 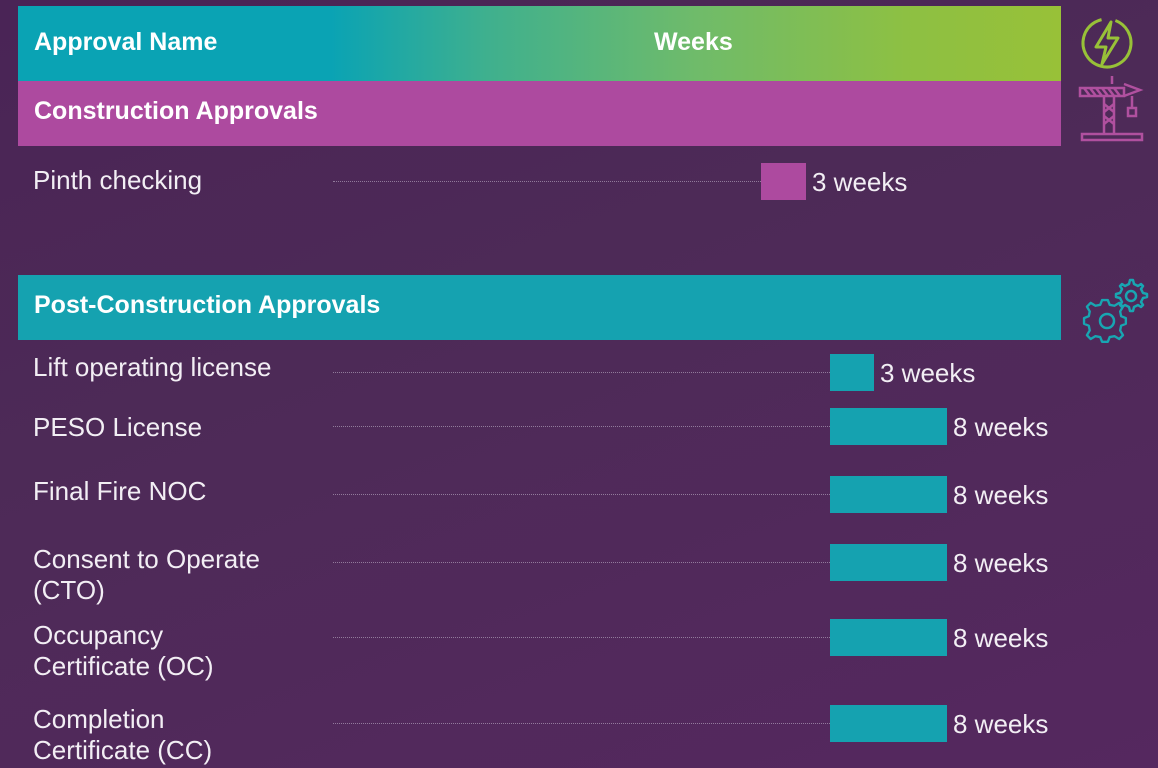 I want to click on table-header: Approval Name Weeks, so click(x=539, y=43).